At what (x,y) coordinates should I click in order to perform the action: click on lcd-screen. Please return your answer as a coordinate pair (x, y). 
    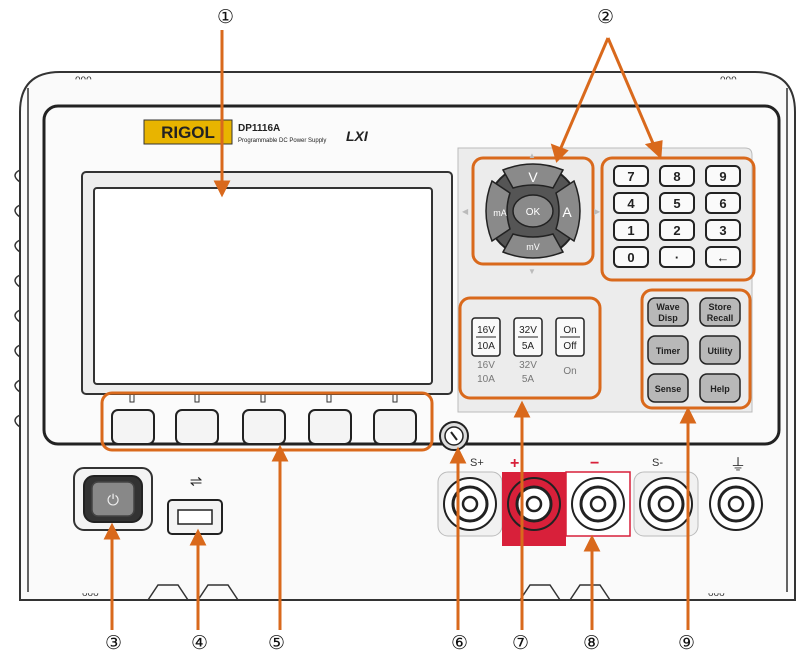
    Looking at the image, I should click on (263, 286).